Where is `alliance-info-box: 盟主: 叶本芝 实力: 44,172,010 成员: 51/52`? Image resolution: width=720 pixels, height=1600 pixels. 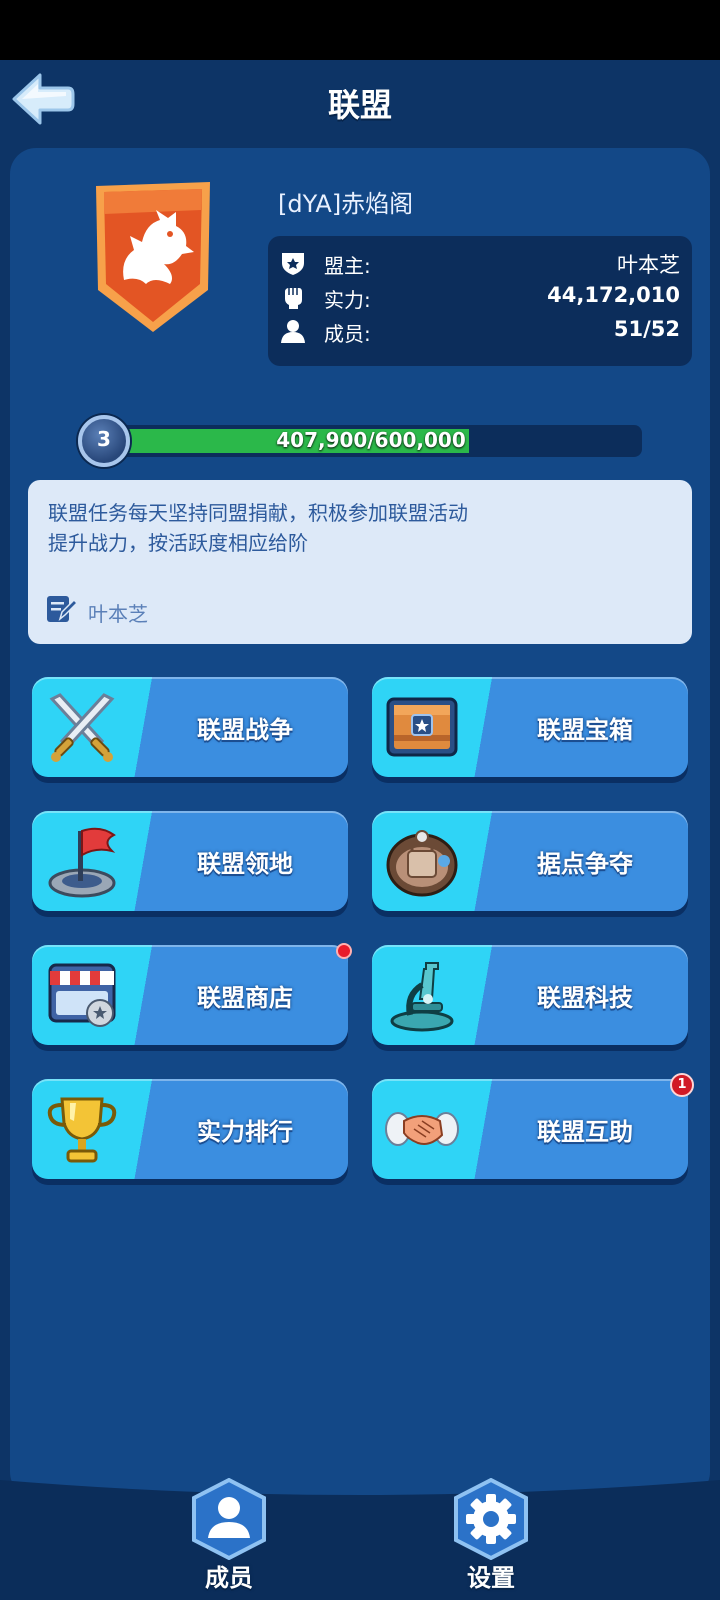
alliance-info-box: 盟主: 叶本芝 实力: 44,172,010 成员: 51/52 is located at coordinates (480, 301).